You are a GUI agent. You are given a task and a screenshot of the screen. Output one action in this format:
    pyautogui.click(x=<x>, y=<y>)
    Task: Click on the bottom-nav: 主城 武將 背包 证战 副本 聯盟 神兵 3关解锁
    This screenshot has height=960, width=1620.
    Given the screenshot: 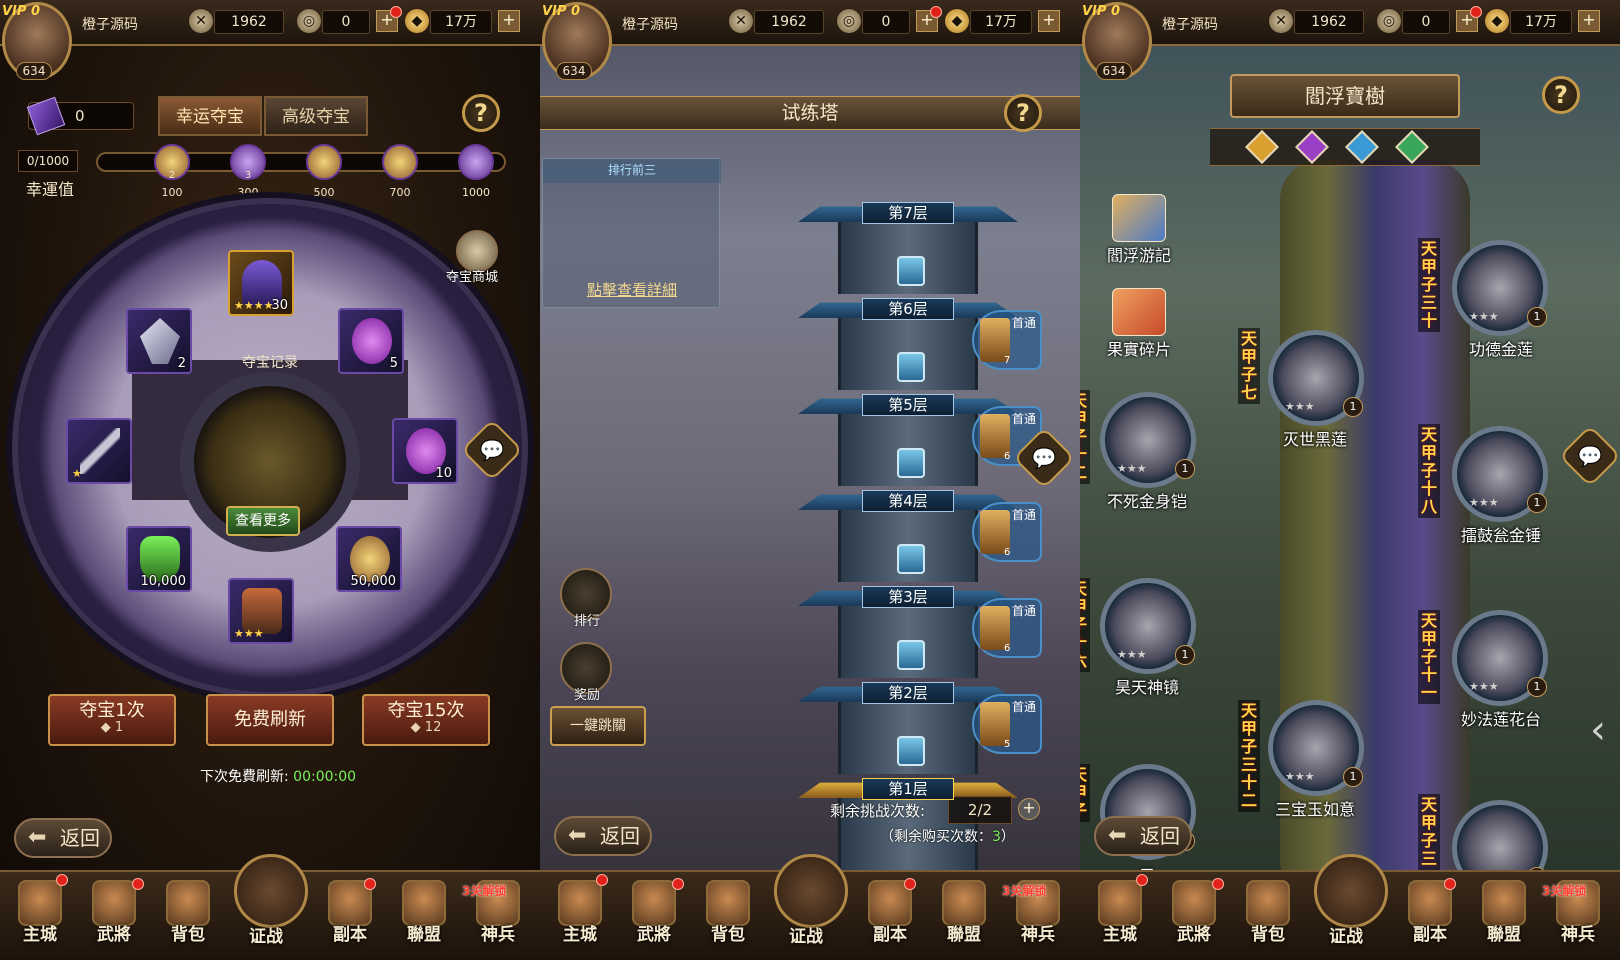 What is the action you would take?
    pyautogui.click(x=270, y=907)
    